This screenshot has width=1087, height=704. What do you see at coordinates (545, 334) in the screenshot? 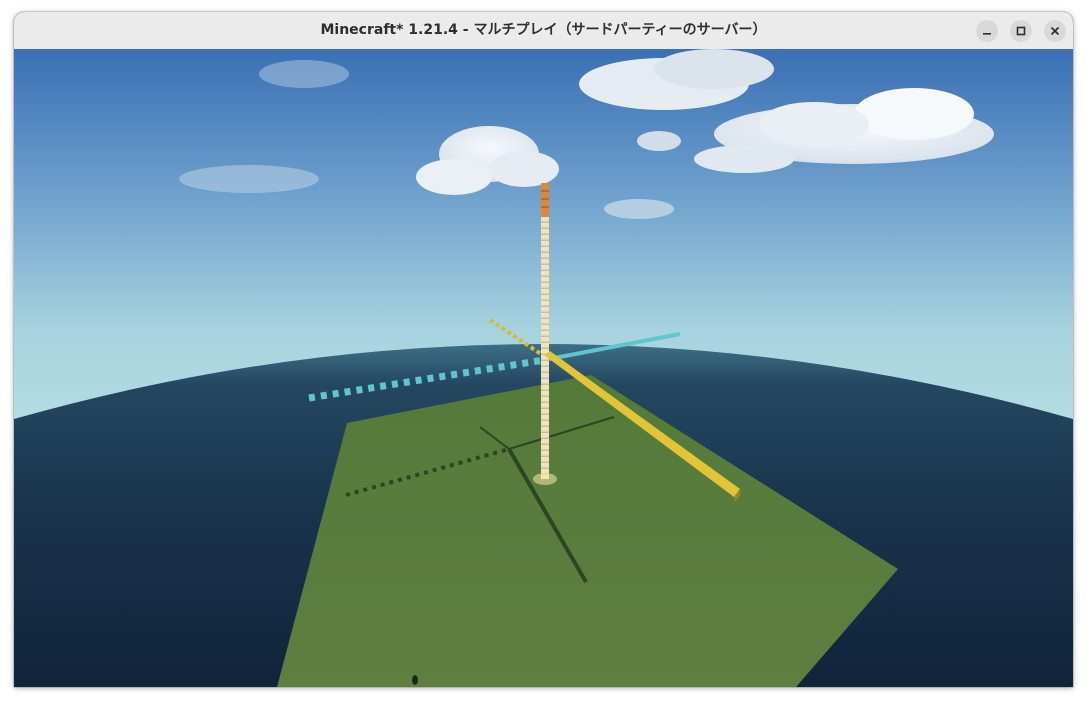
I see `y-axis-pillar` at bounding box center [545, 334].